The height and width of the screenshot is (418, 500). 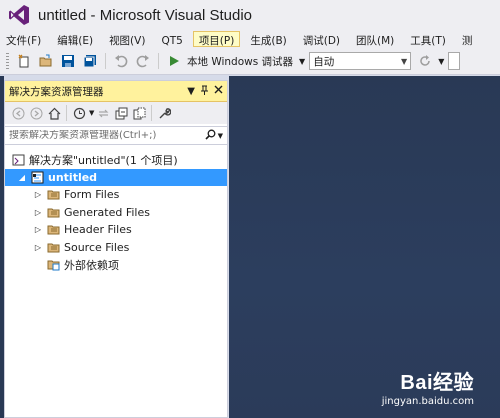 I want to click on new-project-icon, so click(x=24, y=61).